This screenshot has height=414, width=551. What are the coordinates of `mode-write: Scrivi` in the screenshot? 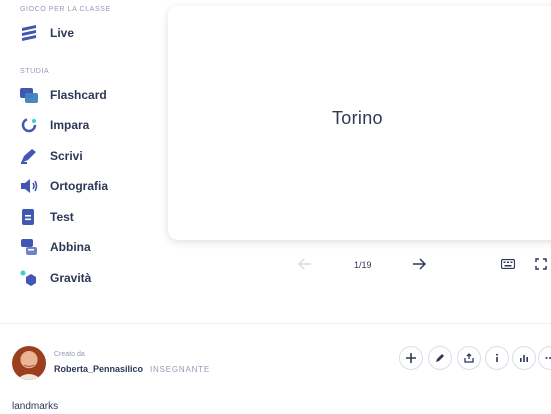 It's located at (51, 156).